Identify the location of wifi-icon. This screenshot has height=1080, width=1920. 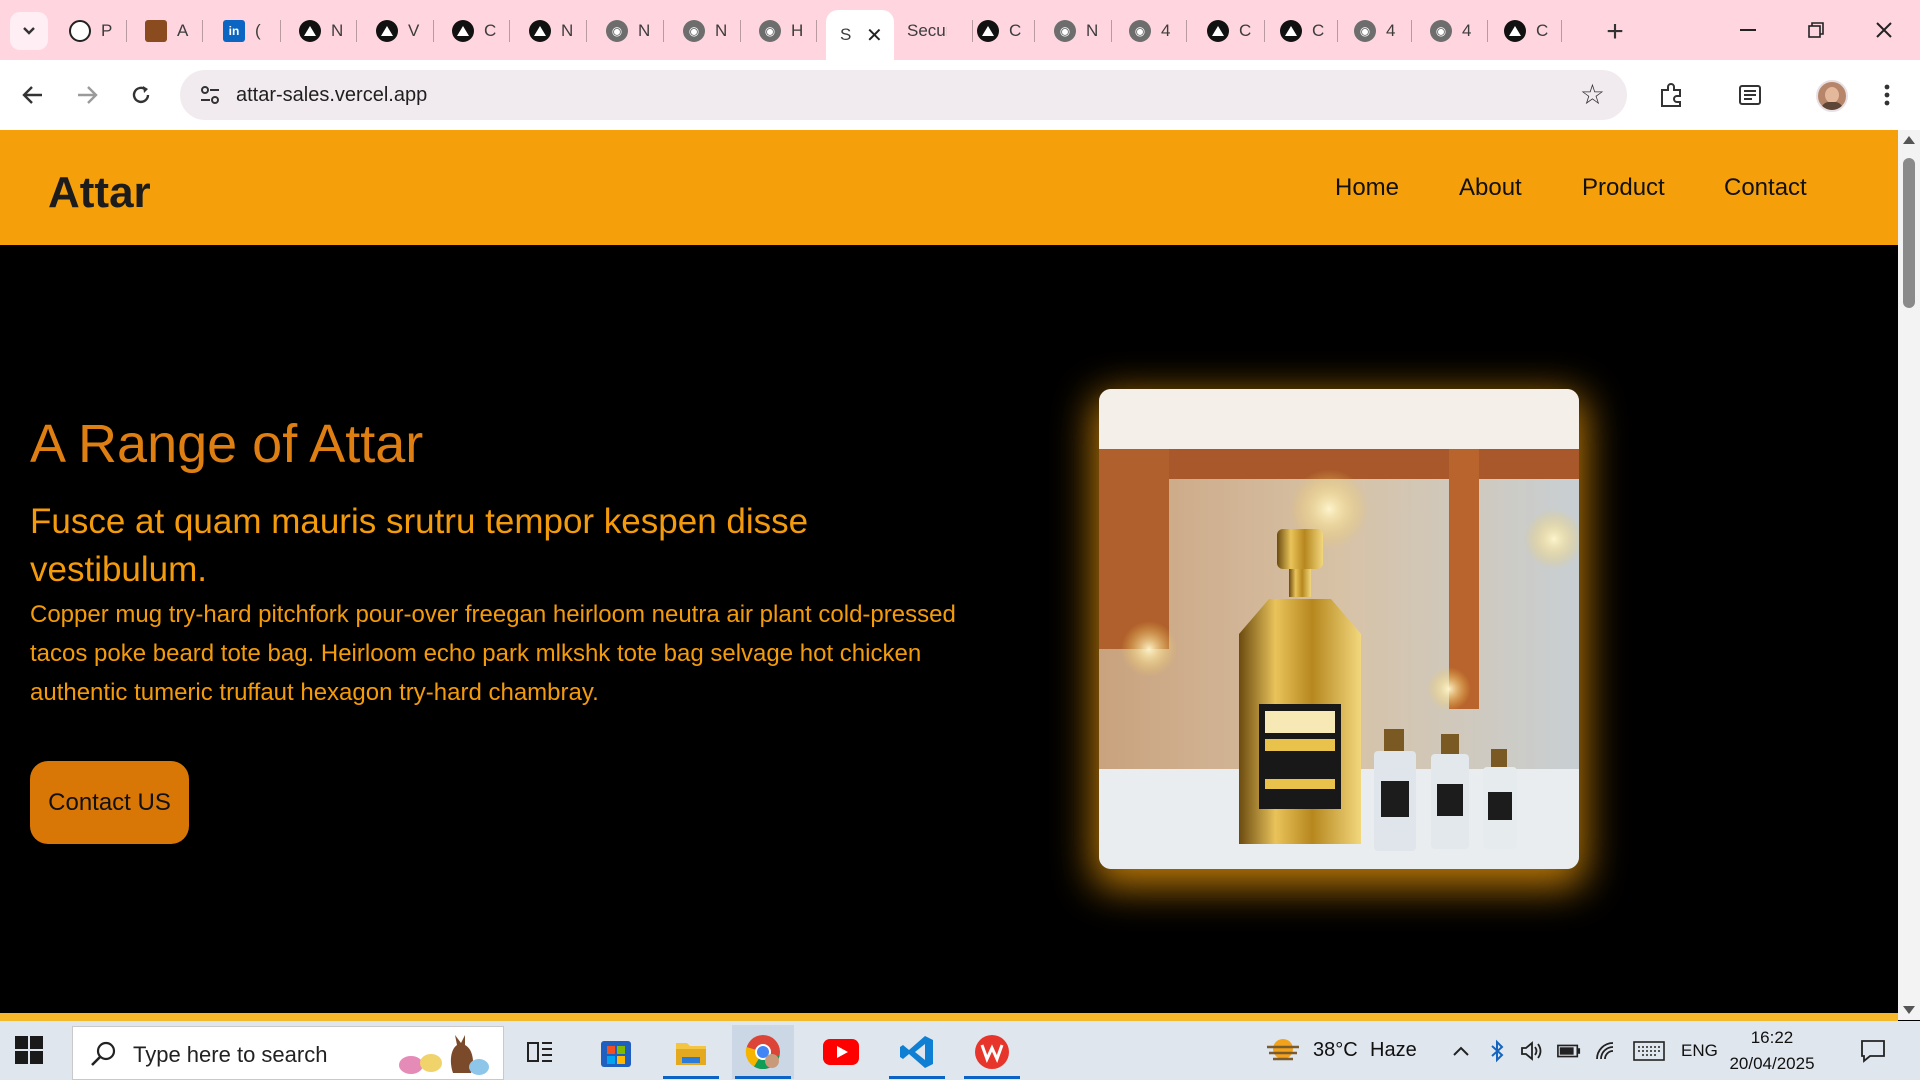
(1606, 1051).